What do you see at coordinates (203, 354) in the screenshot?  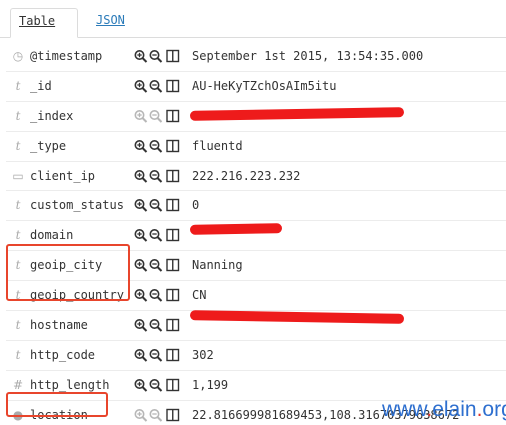 I see `field-value: 302` at bounding box center [203, 354].